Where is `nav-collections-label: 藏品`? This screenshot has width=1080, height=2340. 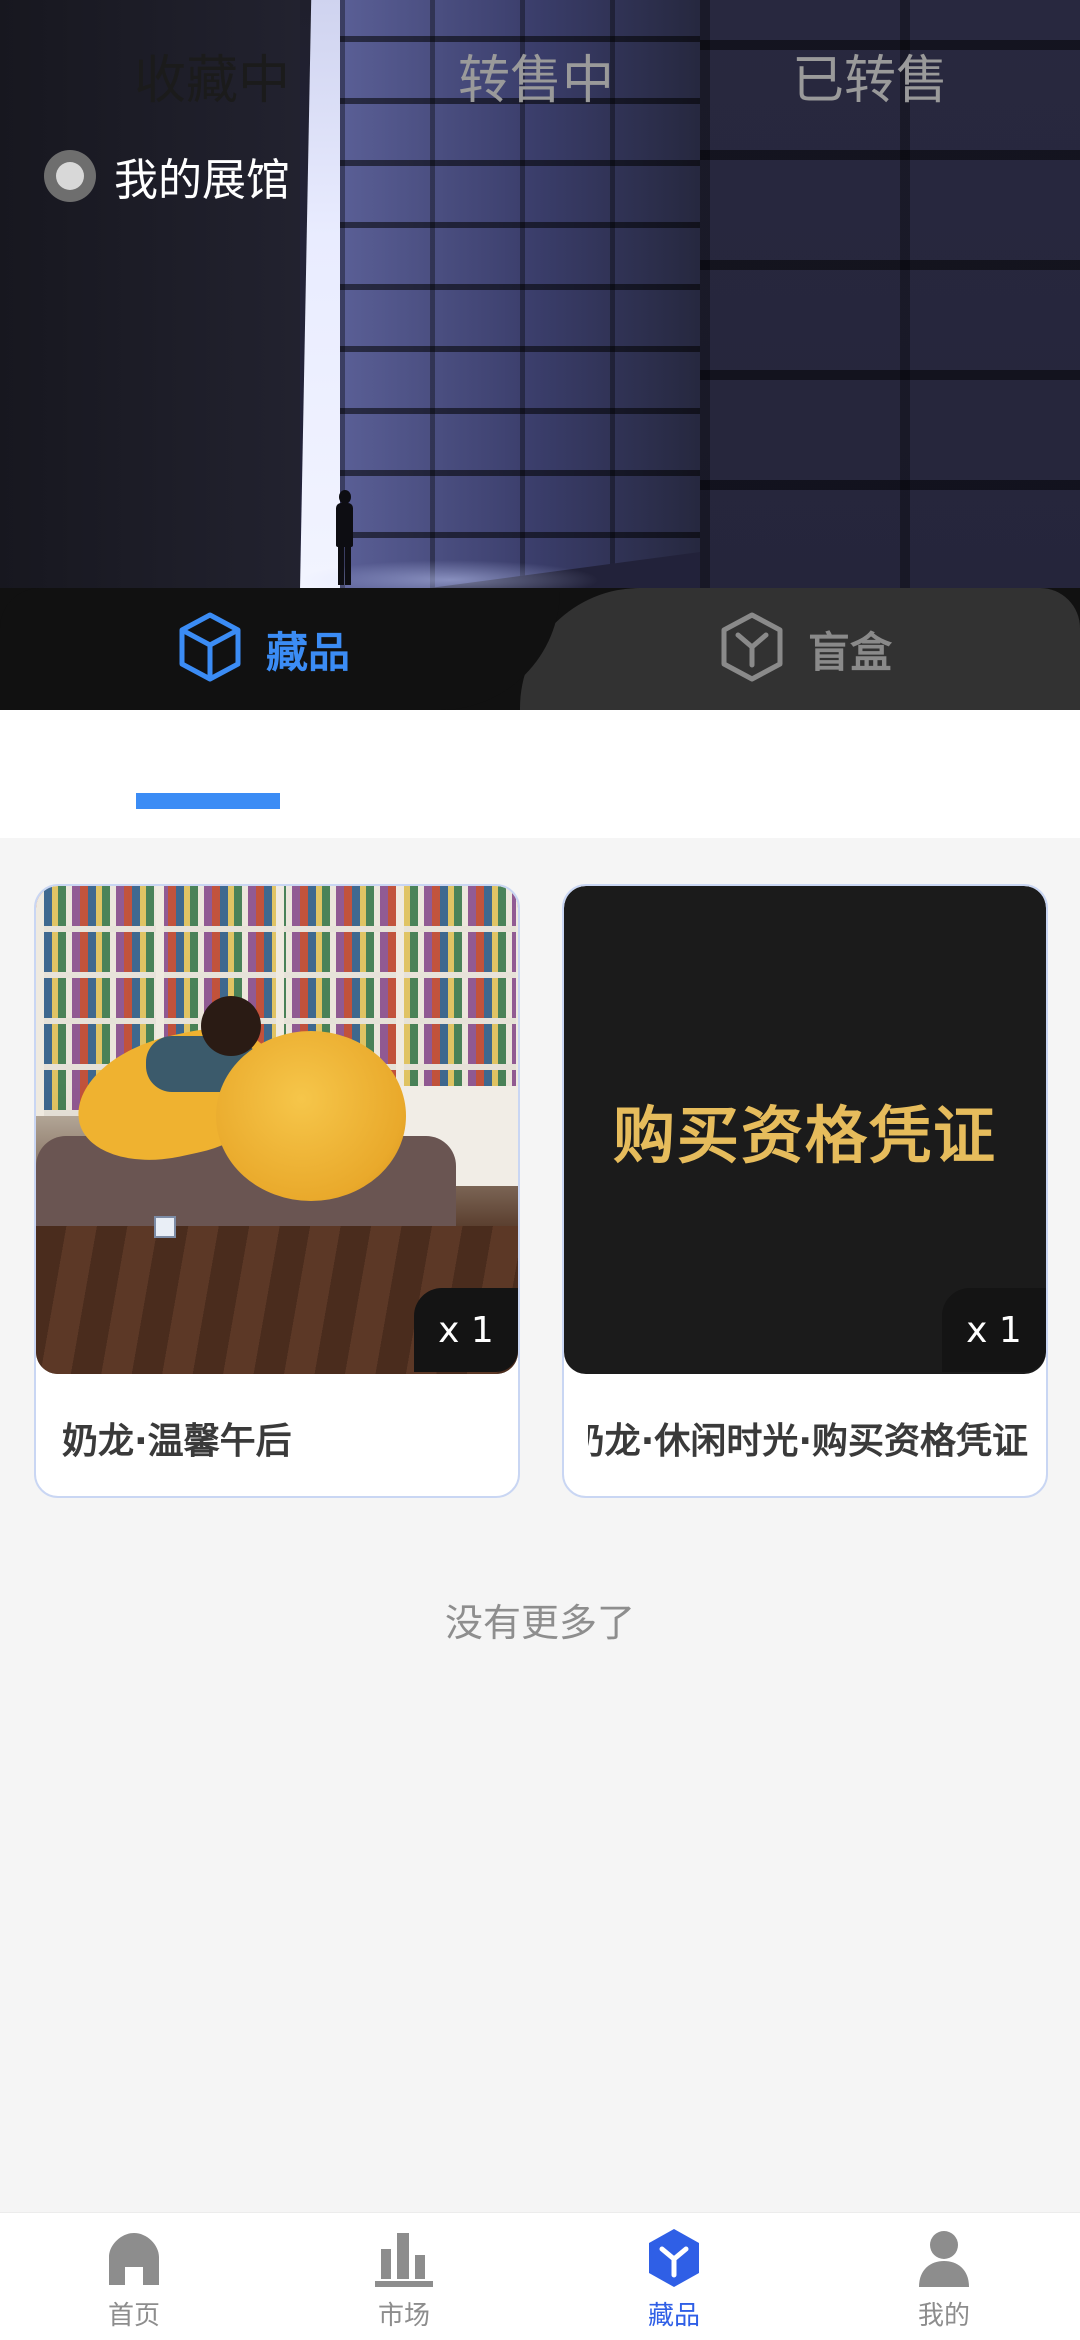
nav-collections-label: 藏品 is located at coordinates (673, 2316).